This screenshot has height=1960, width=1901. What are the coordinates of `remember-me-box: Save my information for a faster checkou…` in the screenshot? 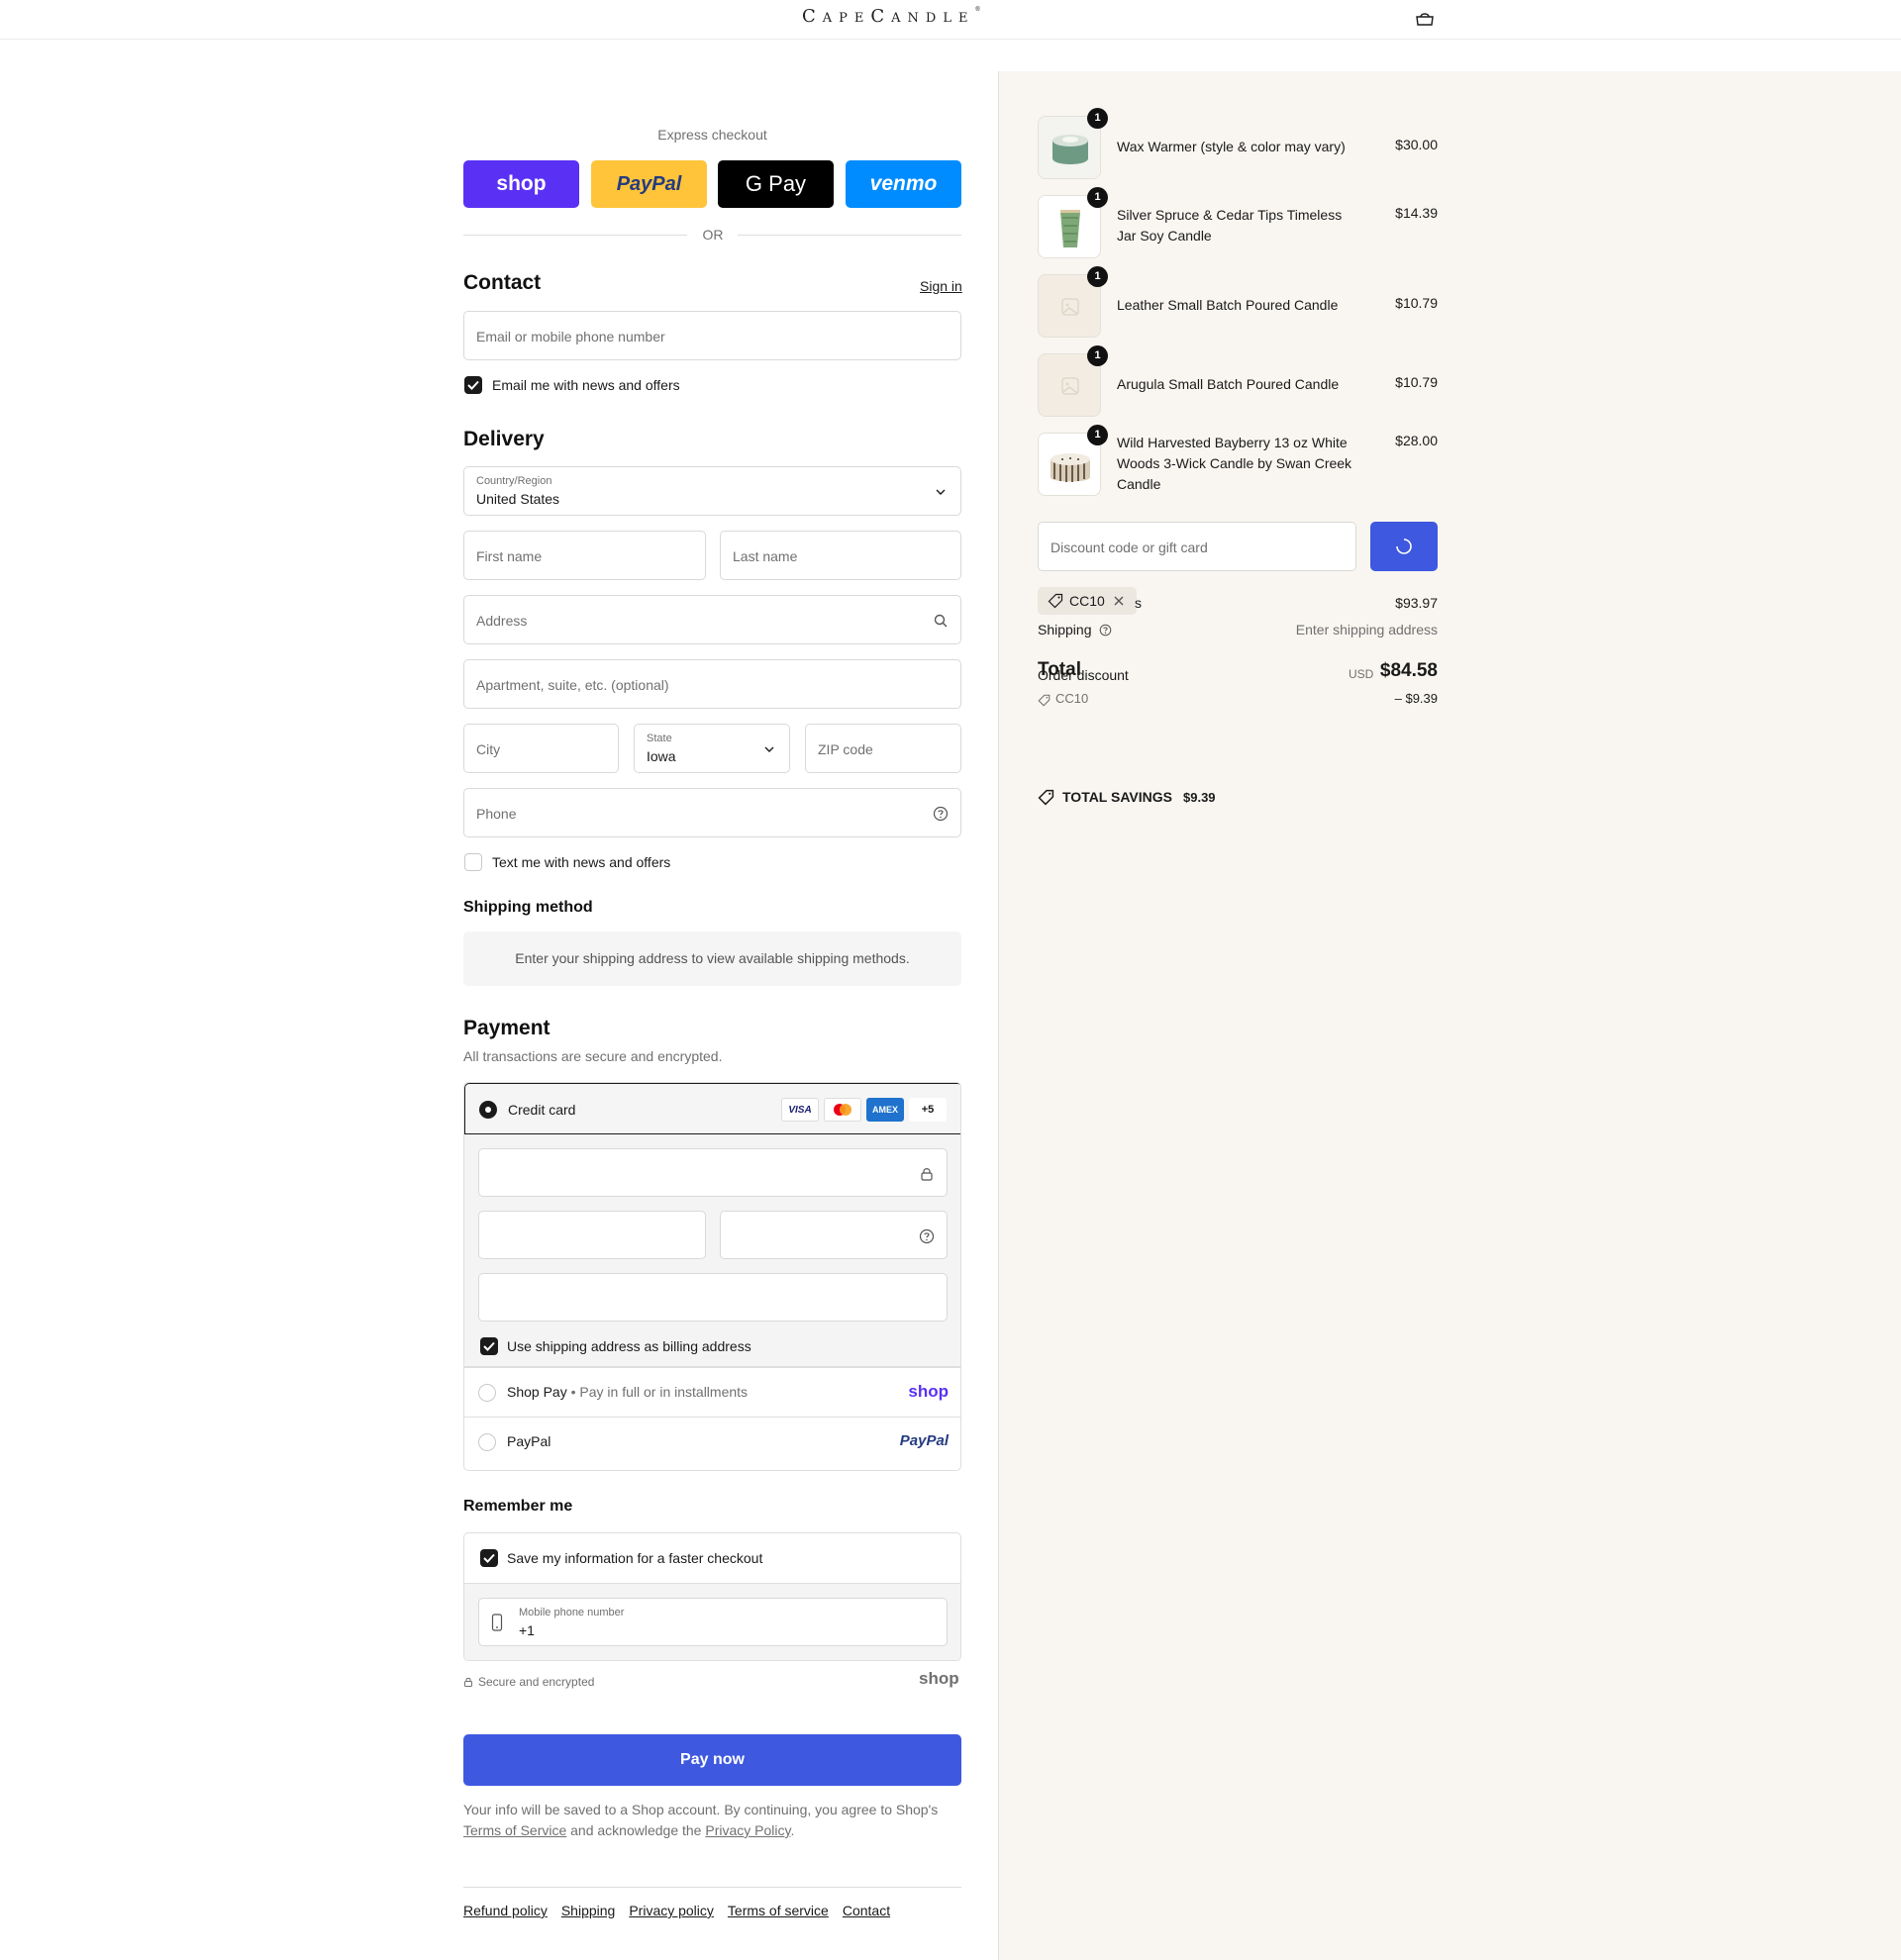 It's located at (712, 1596).